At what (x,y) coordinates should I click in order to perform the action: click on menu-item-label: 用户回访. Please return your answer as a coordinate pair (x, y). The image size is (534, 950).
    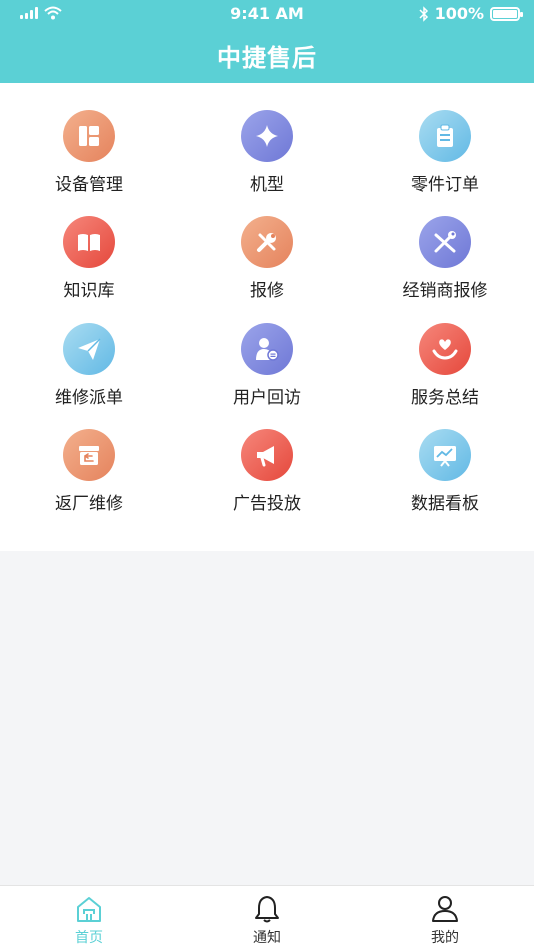
    Looking at the image, I should click on (267, 398).